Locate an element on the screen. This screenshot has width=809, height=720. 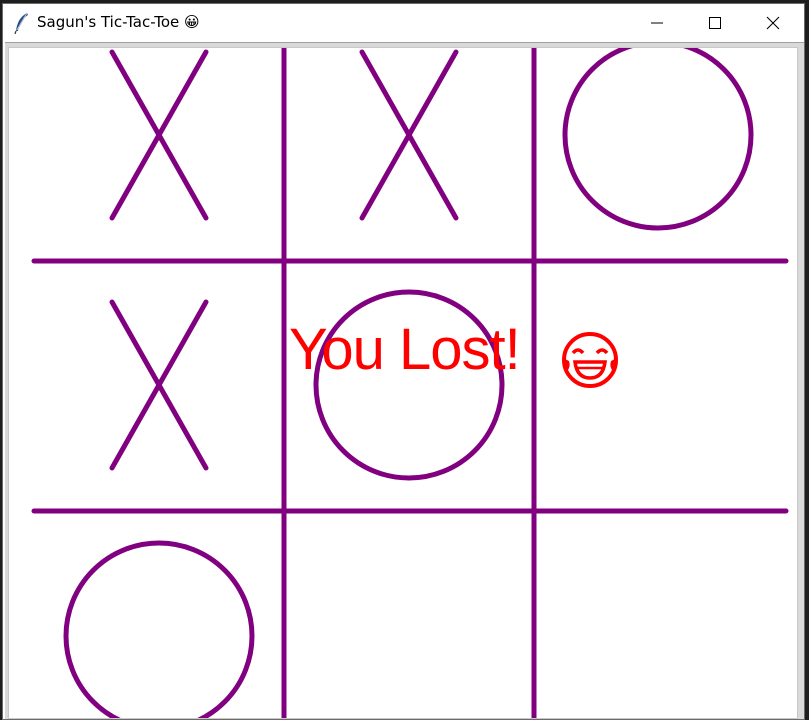
title-bar: Sagun's Tic-Tac-Toe 😀 is located at coordinates (403, 22).